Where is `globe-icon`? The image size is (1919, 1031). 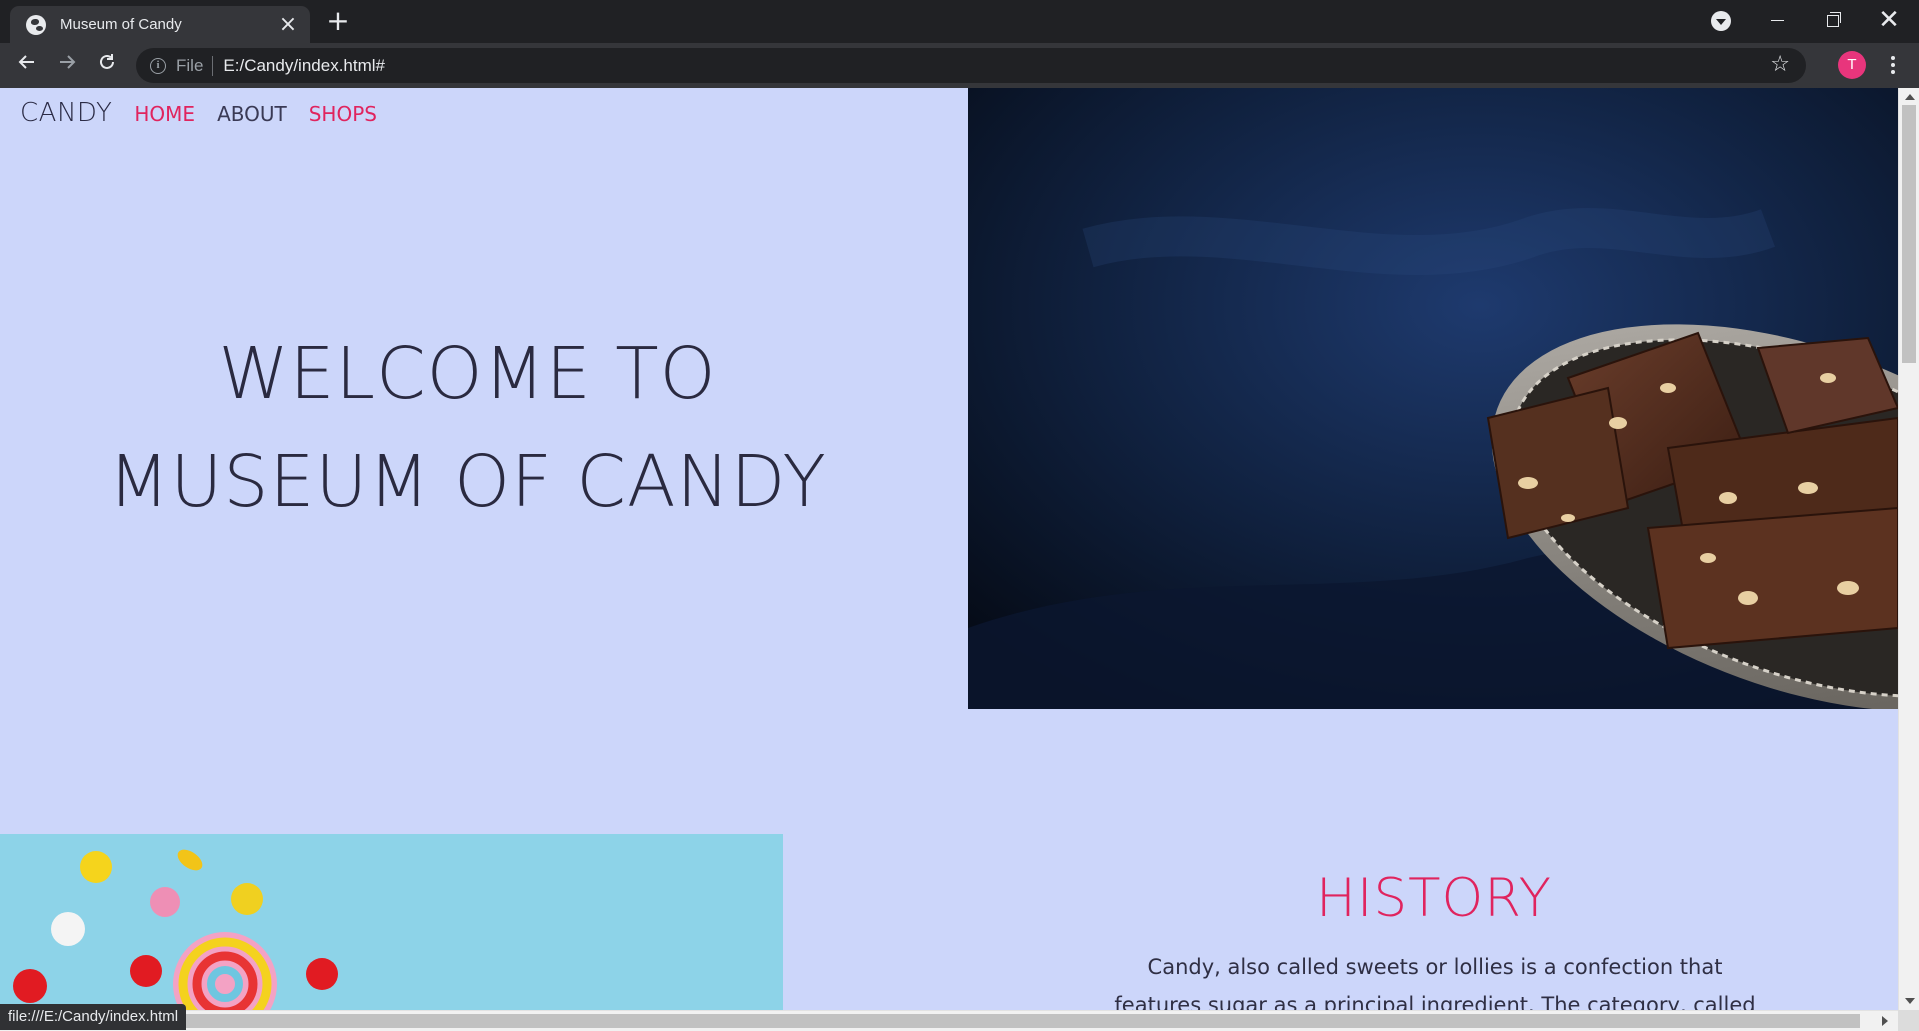 globe-icon is located at coordinates (36, 24).